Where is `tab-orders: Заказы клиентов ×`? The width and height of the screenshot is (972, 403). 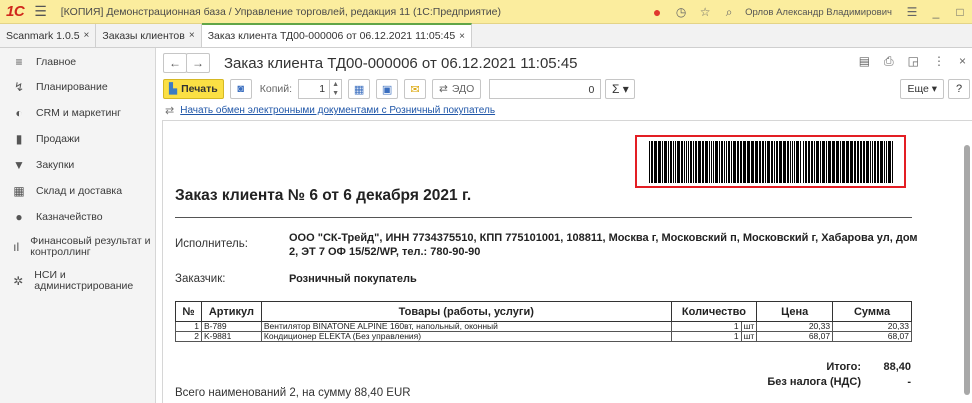 tab-orders: Заказы клиентов × is located at coordinates (149, 35).